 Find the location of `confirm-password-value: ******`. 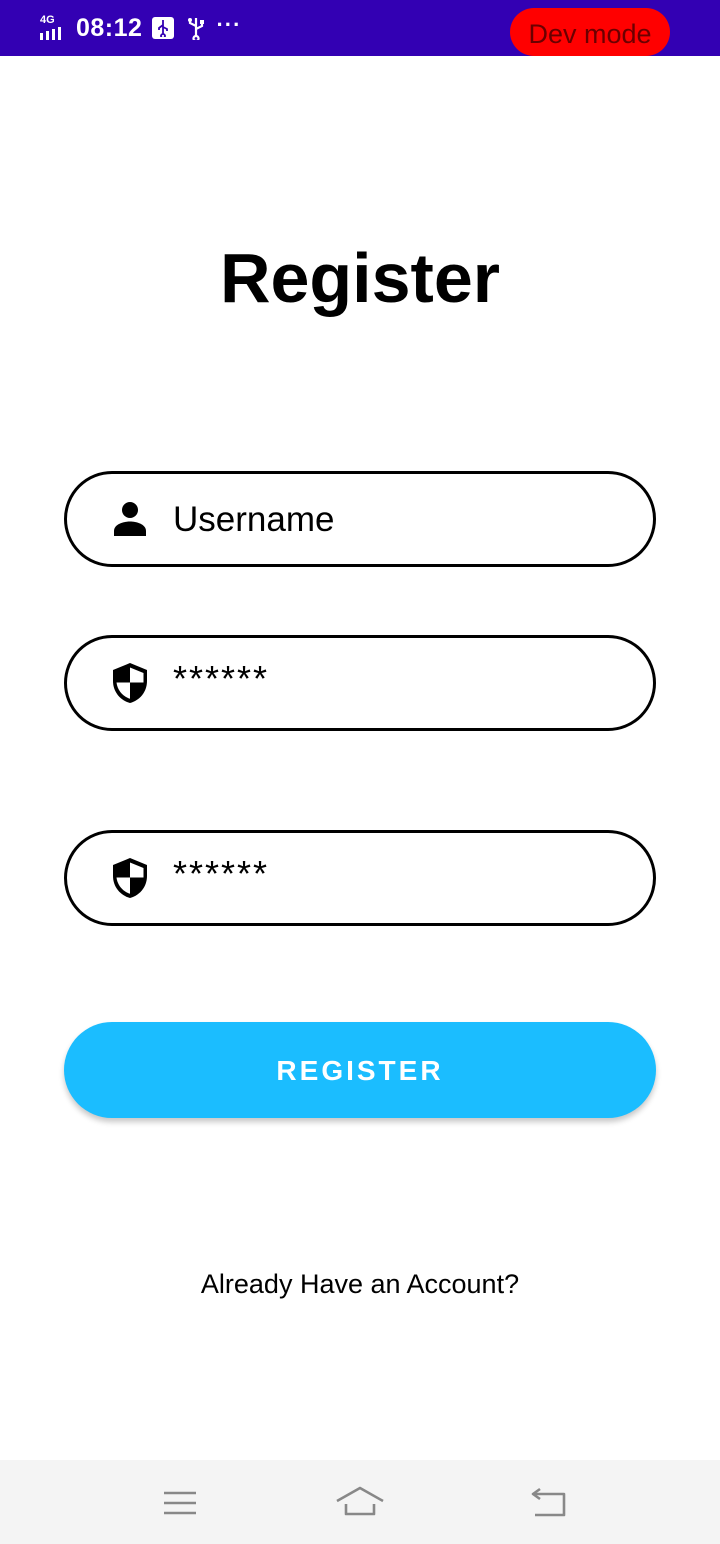

confirm-password-value: ****** is located at coordinates (221, 873).